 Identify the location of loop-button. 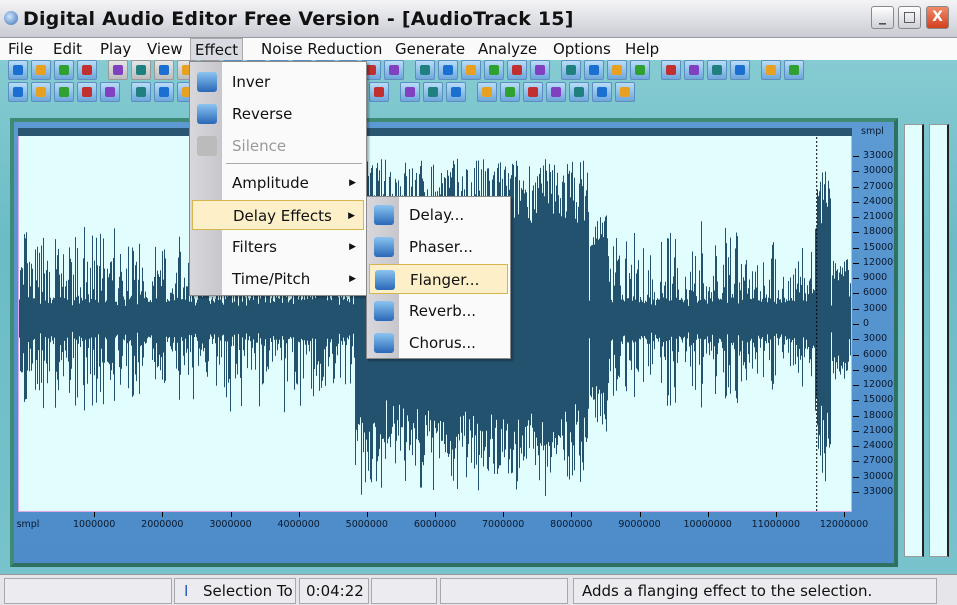
(41, 92).